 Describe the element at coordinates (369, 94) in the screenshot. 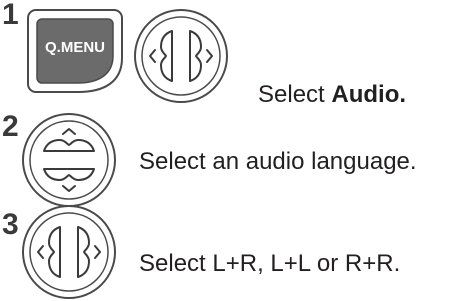

I see `step-1-text-bold: Audio.` at that location.